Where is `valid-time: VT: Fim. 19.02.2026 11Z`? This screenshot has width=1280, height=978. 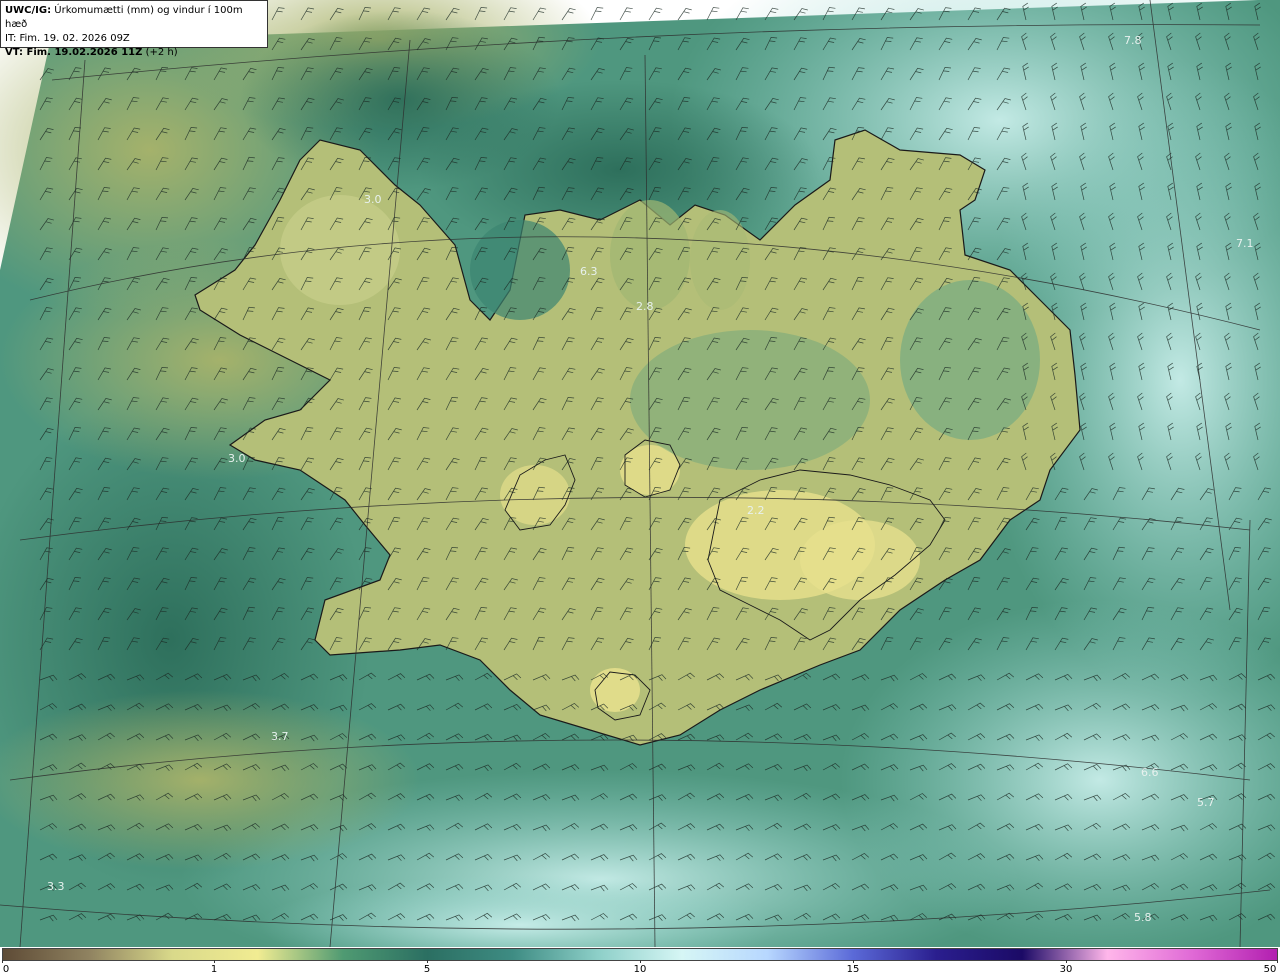
valid-time: VT: Fim. 19.02.2026 11Z is located at coordinates (74, 52).